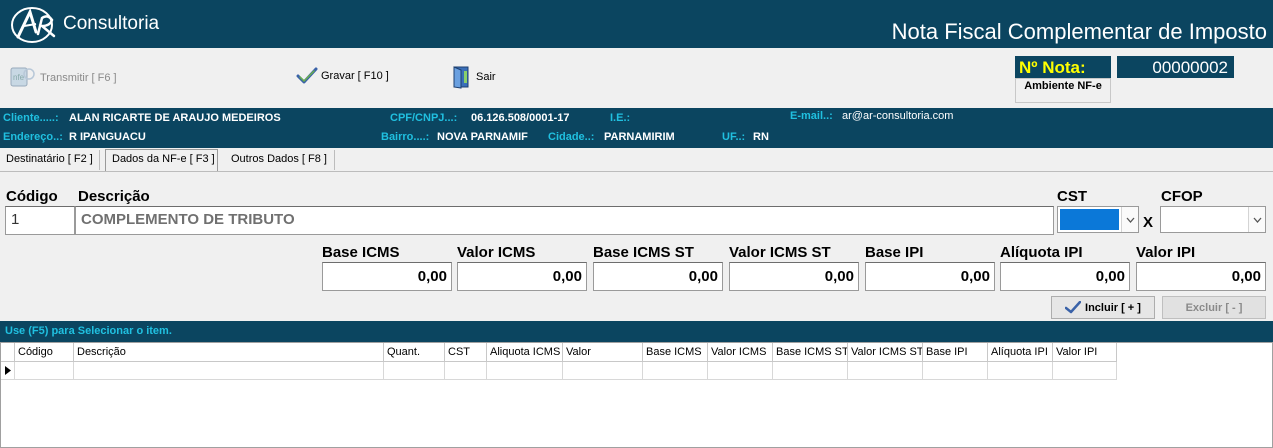 The image size is (1273, 448). What do you see at coordinates (1020, 352) in the screenshot?
I see `col-header-aliquota-ipi: Alíquota IPI` at bounding box center [1020, 352].